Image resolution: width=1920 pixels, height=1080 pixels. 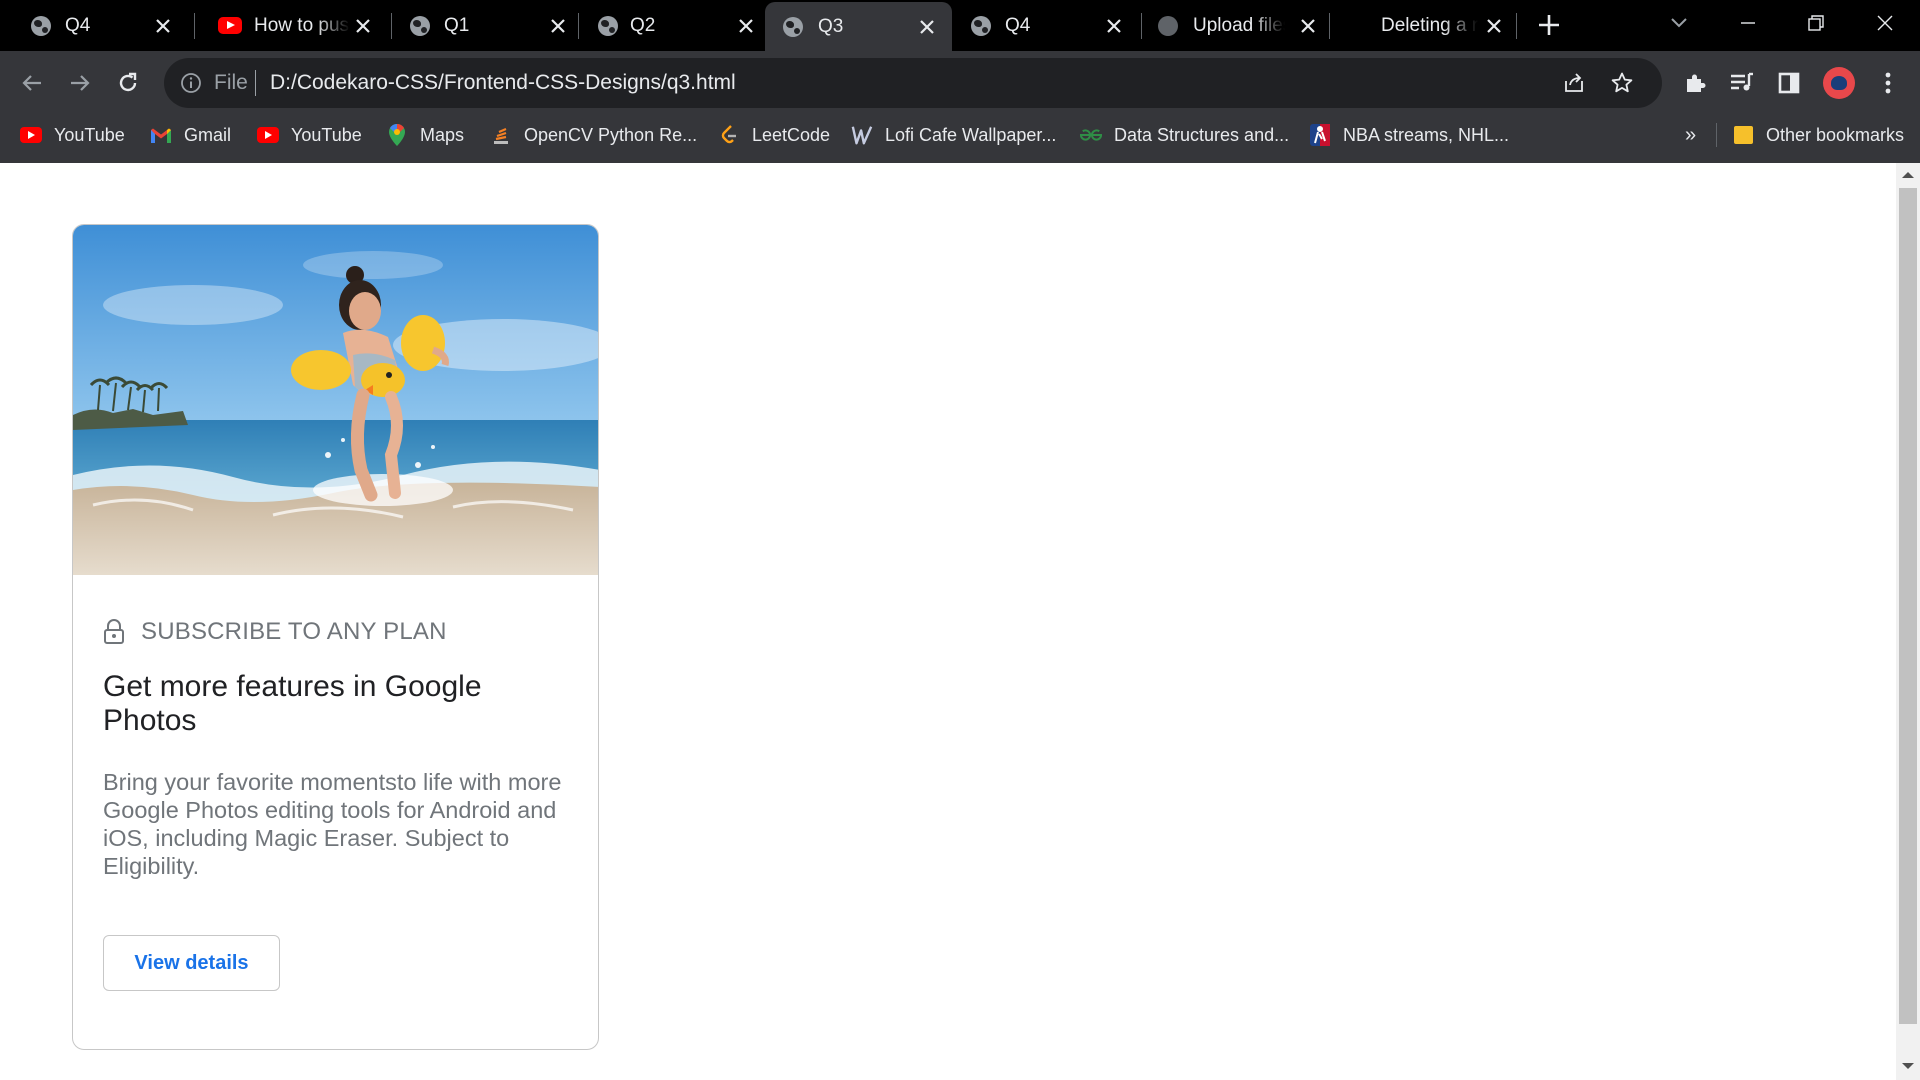 I want to click on scroll-down-arrow-icon, so click(x=1908, y=1066).